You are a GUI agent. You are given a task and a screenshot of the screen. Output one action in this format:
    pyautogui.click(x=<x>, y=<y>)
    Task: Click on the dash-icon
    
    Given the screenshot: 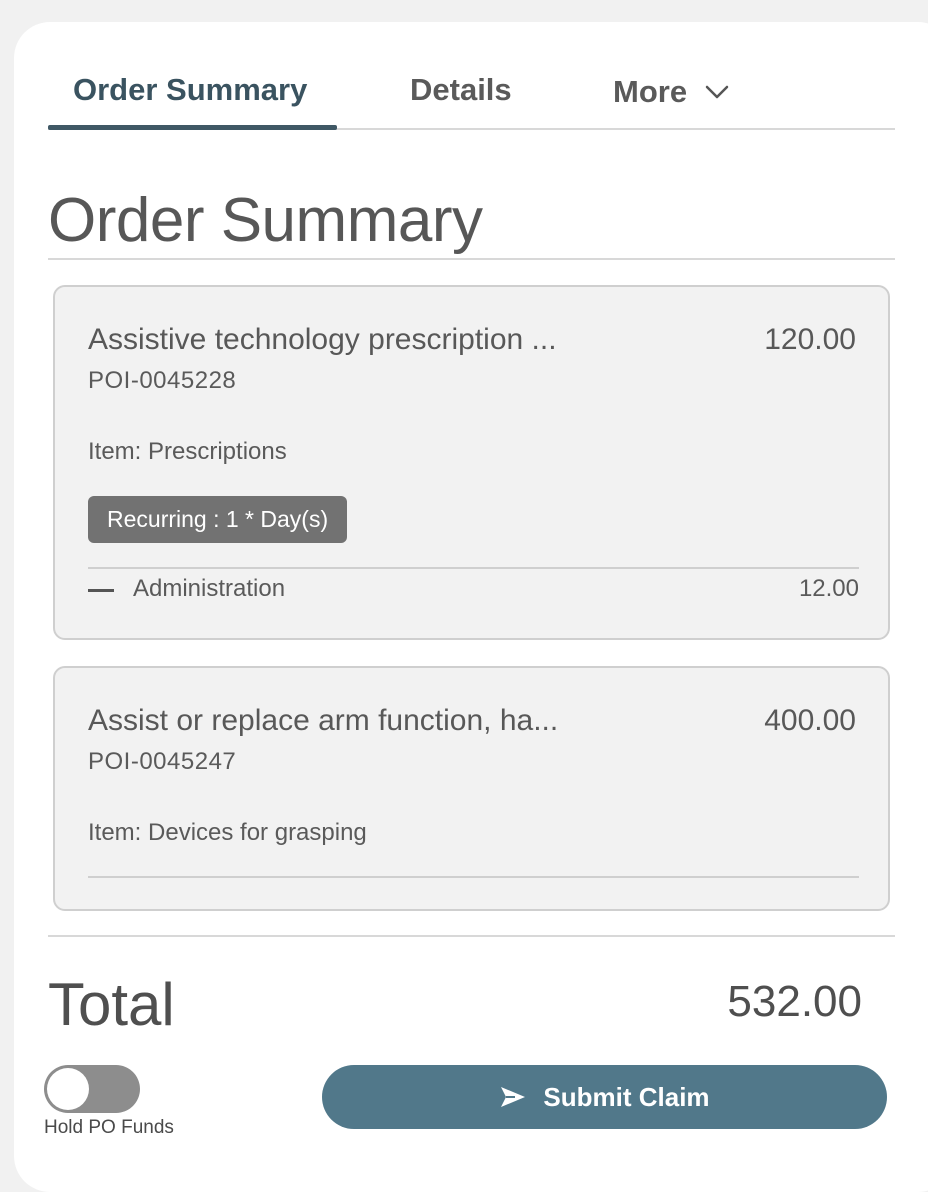 What is the action you would take?
    pyautogui.click(x=101, y=590)
    